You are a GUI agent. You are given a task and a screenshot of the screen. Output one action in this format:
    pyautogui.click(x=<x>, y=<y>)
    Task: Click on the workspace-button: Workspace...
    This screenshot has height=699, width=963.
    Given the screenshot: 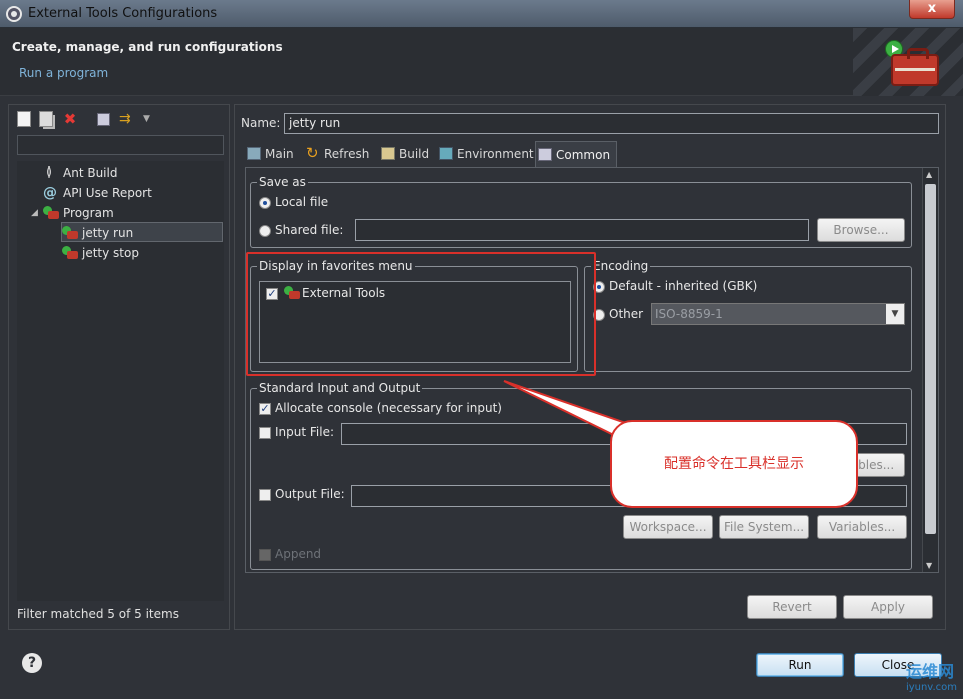 What is the action you would take?
    pyautogui.click(x=668, y=527)
    